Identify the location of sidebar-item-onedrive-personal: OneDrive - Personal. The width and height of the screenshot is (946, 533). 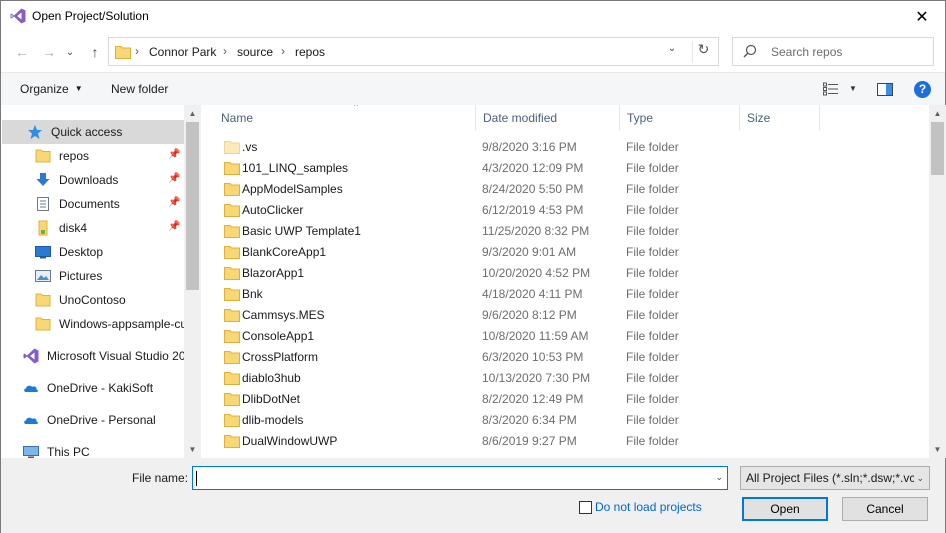
(93, 420).